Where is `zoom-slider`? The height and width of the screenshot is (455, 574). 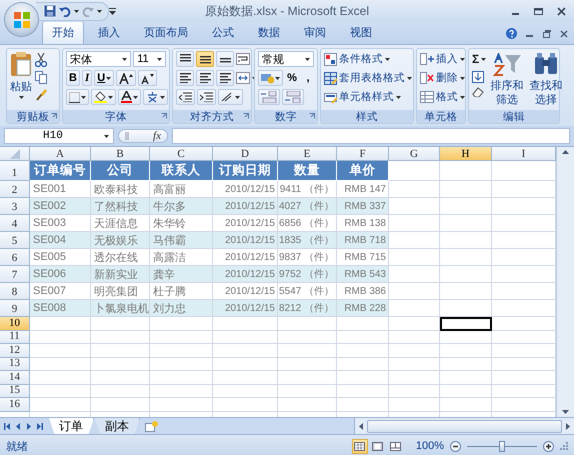
zoom-slider is located at coordinates (502, 446).